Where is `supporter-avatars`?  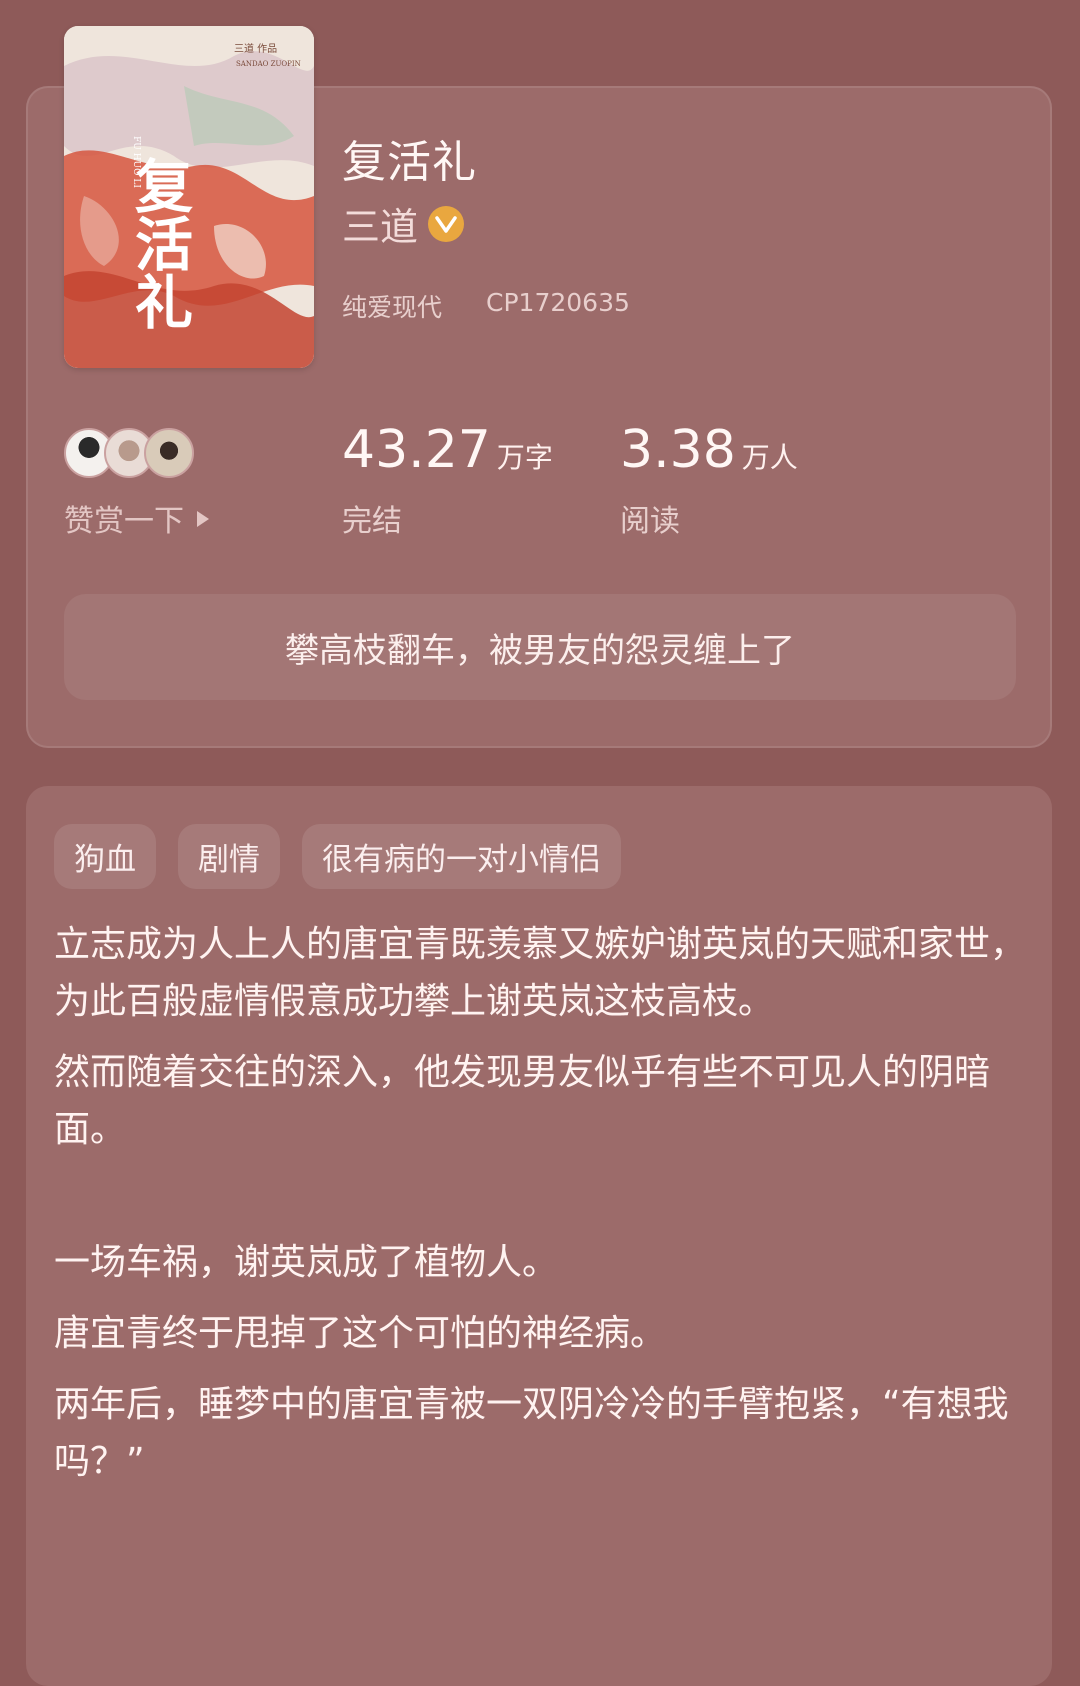
supporter-avatars is located at coordinates (129, 453).